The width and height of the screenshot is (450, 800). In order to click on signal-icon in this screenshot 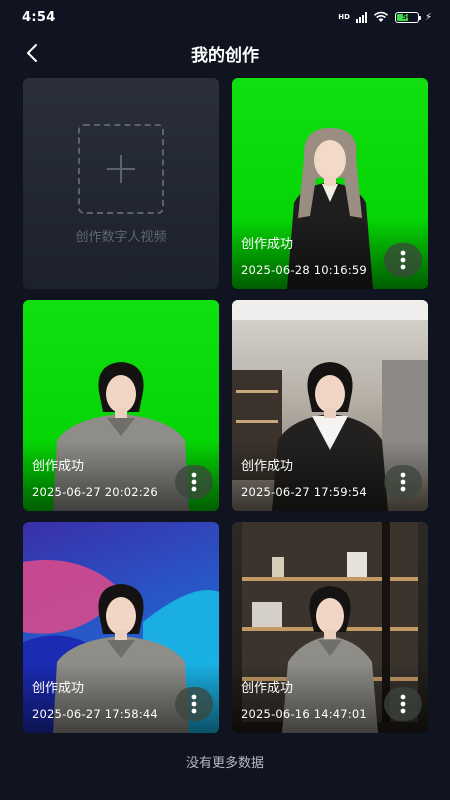, I will do `click(361, 17)`.